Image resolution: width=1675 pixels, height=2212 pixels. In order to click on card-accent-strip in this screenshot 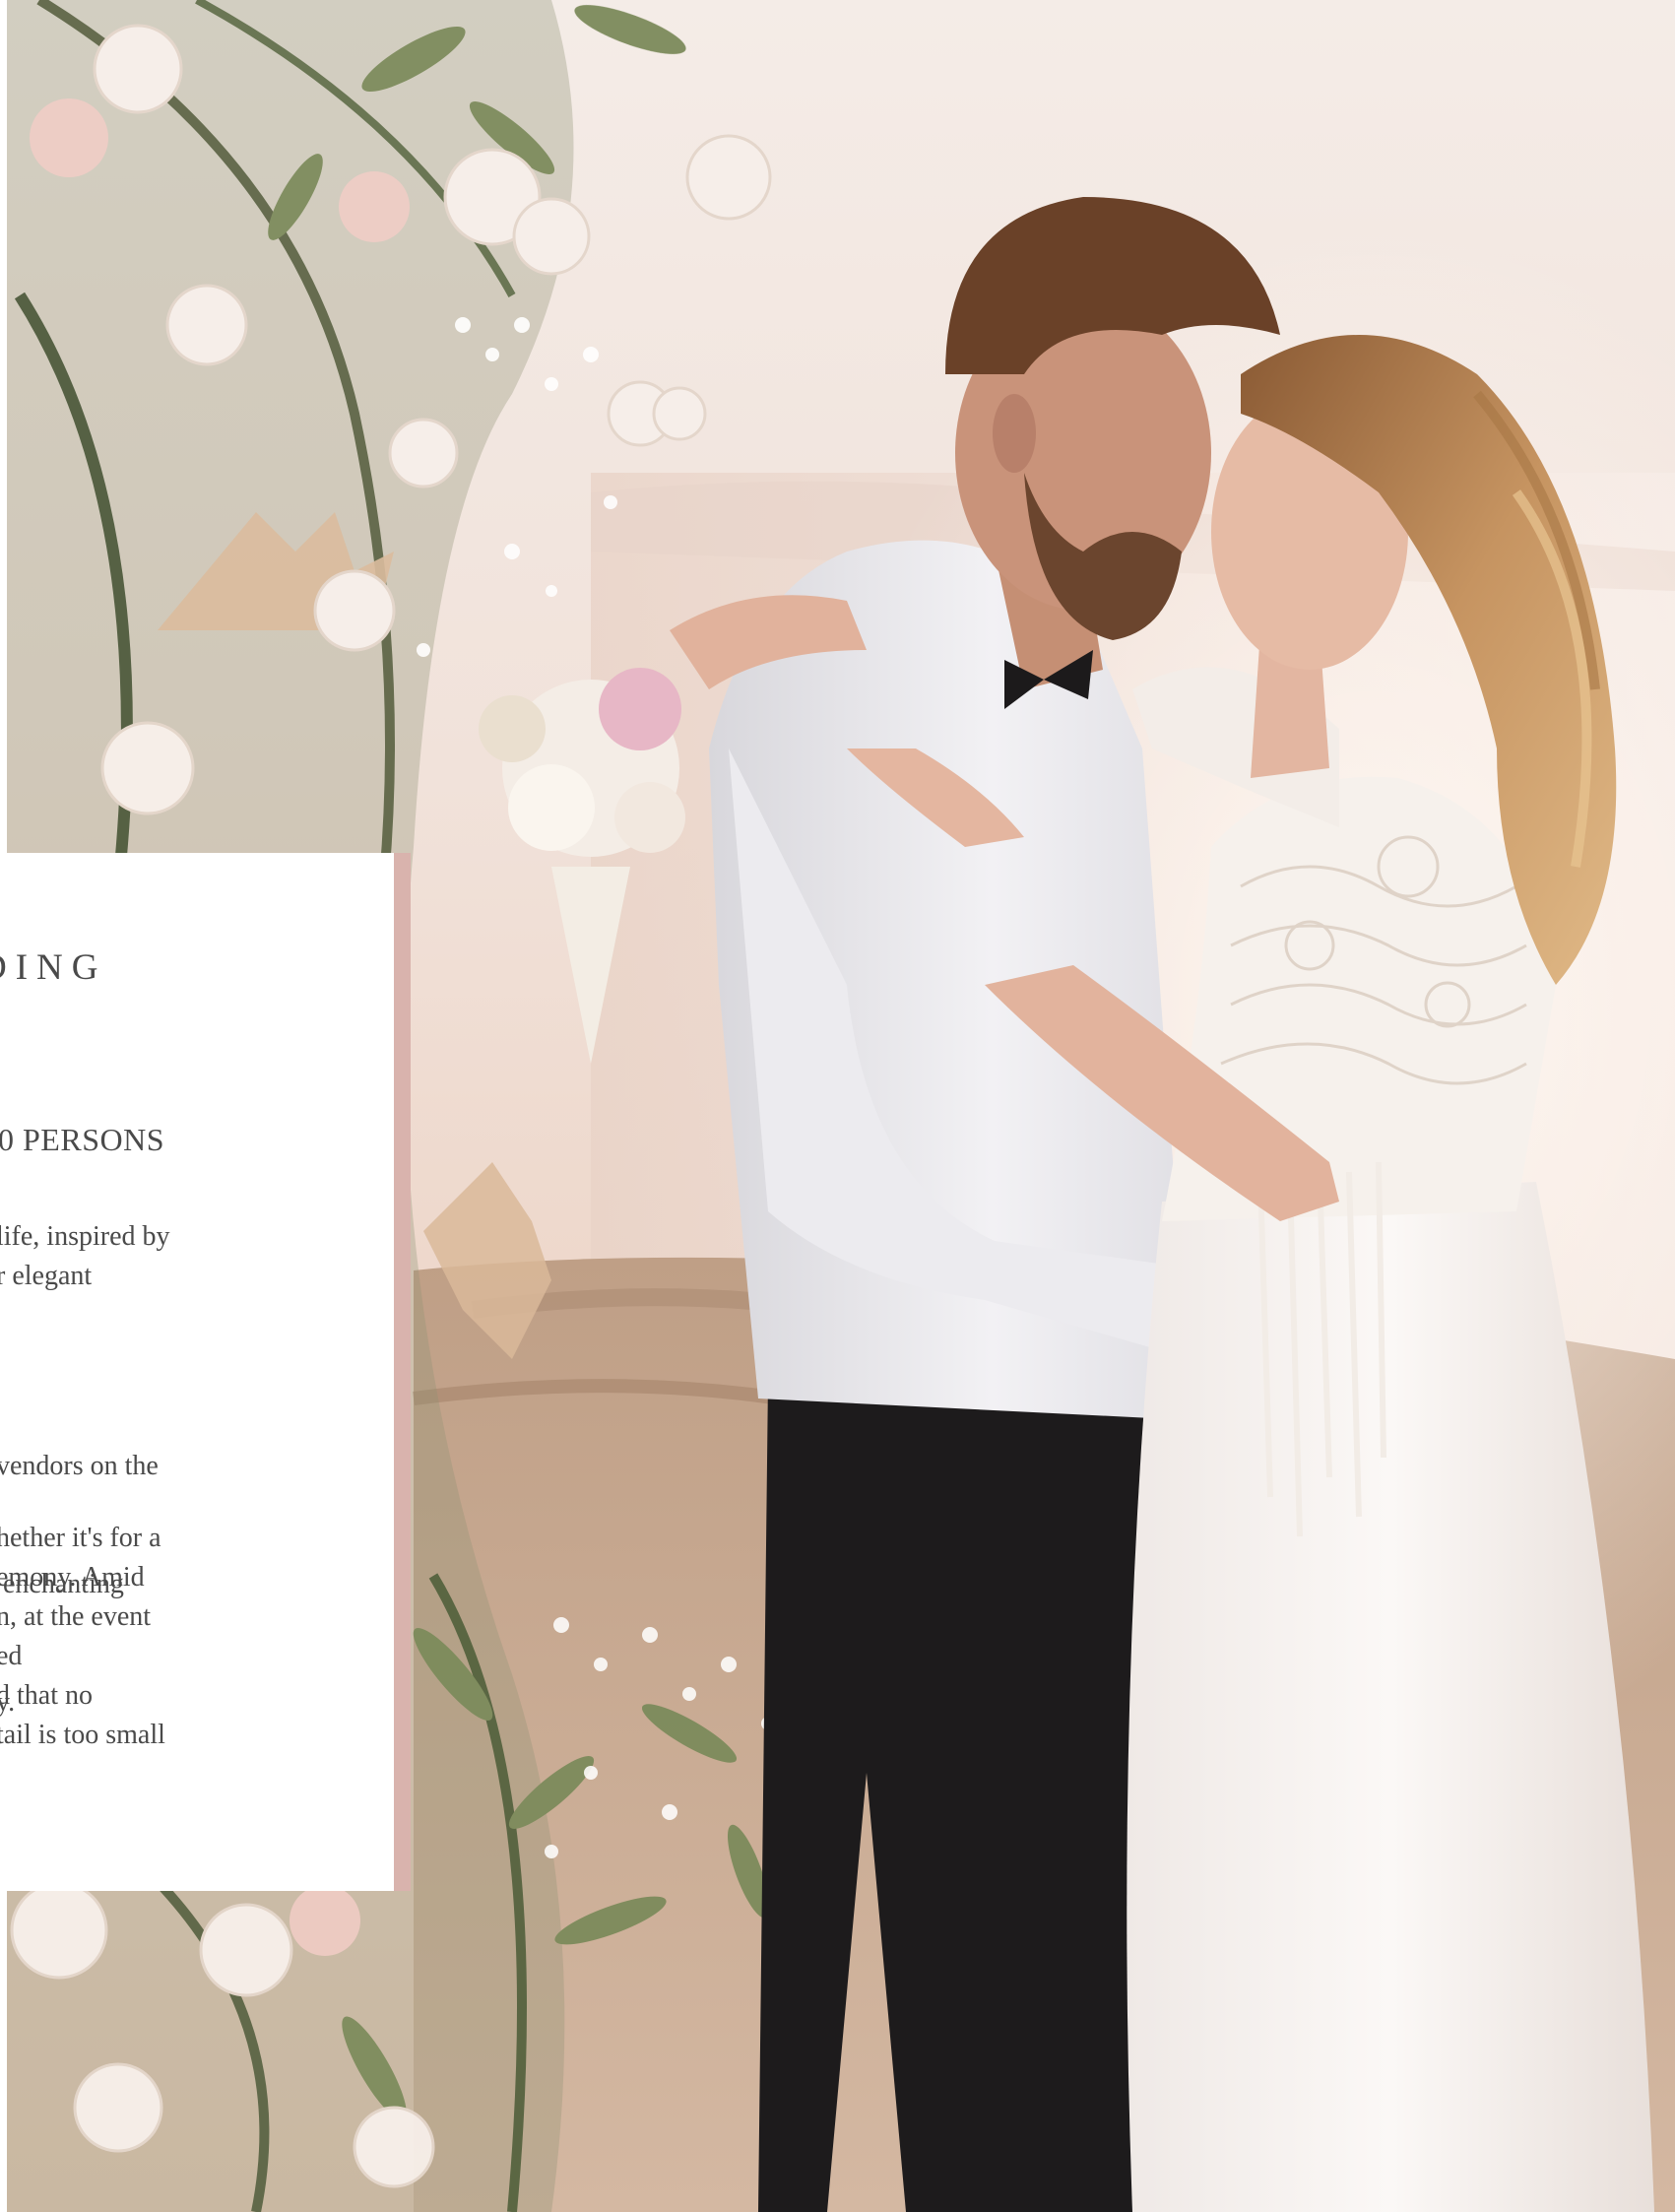, I will do `click(402, 1372)`.